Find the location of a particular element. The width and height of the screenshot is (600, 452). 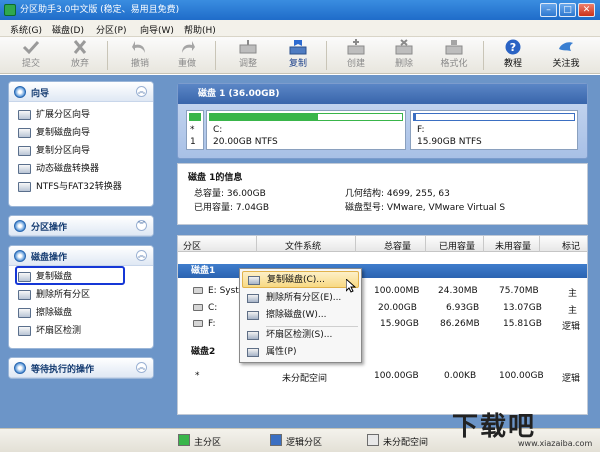

delete-partitions-icon is located at coordinates (253, 298).